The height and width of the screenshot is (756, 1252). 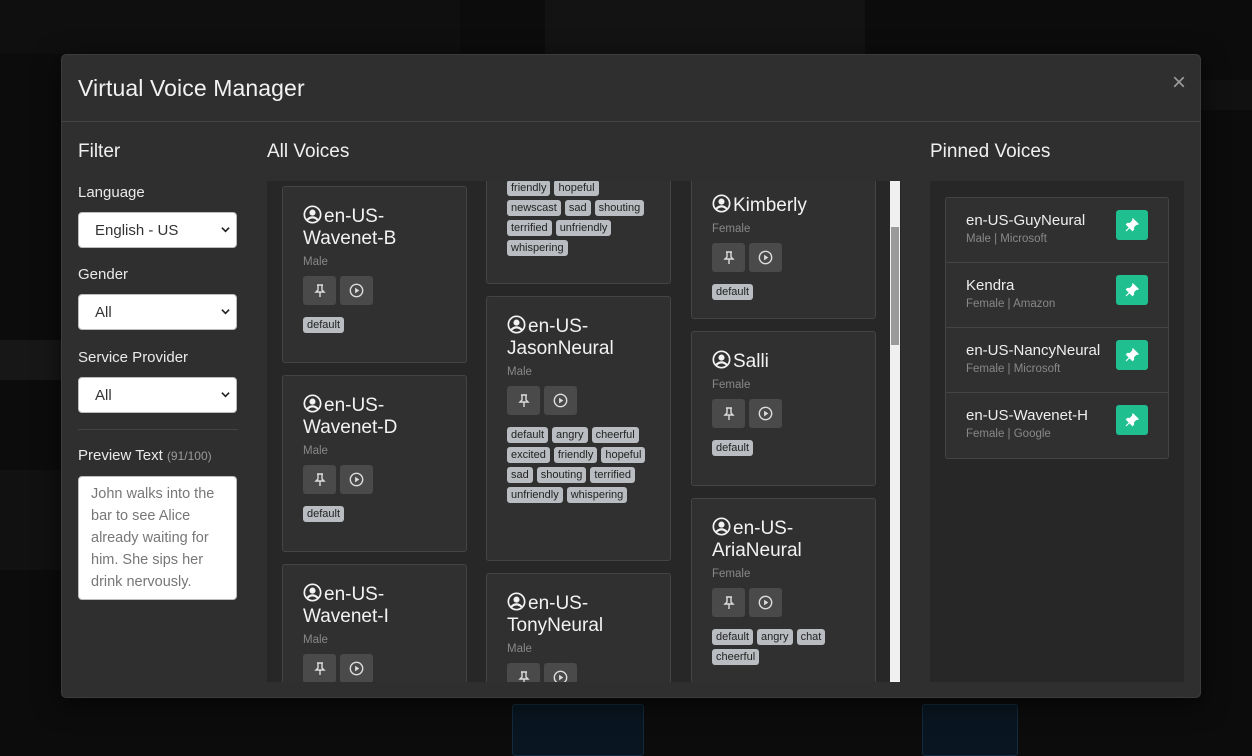 I want to click on provider-select: All, so click(x=157, y=395).